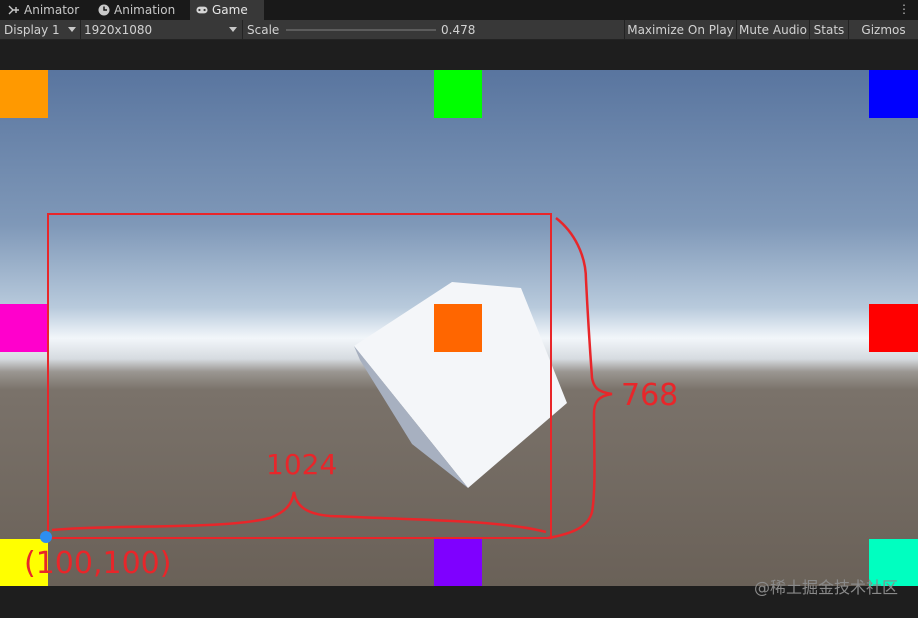 This screenshot has width=918, height=618. Describe the element at coordinates (299, 512) in the screenshot. I see `width-brace-annotation` at that location.